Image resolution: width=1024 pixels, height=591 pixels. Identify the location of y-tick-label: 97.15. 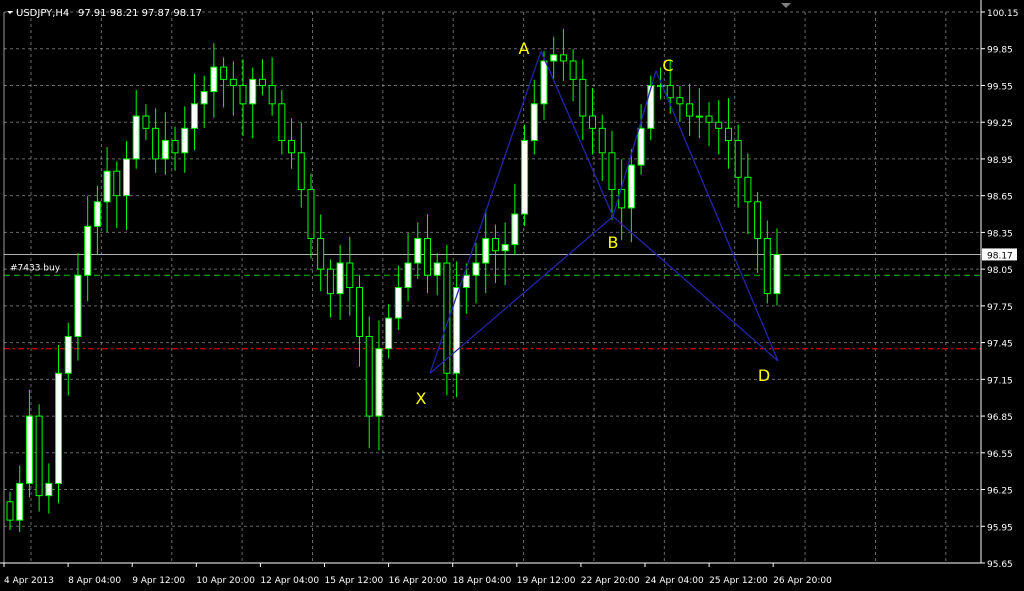
(1000, 381).